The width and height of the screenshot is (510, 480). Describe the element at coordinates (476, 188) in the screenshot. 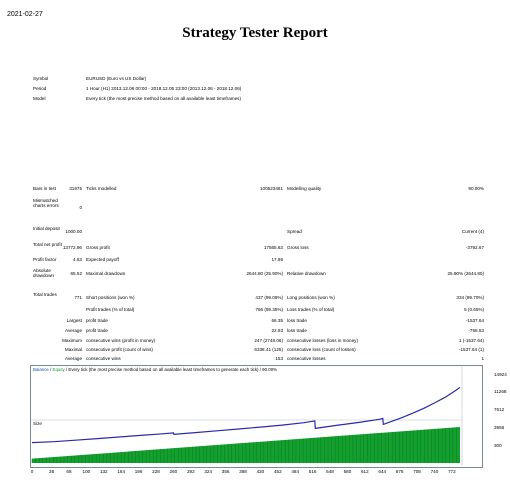

I see `stat-value: 90.00%` at that location.